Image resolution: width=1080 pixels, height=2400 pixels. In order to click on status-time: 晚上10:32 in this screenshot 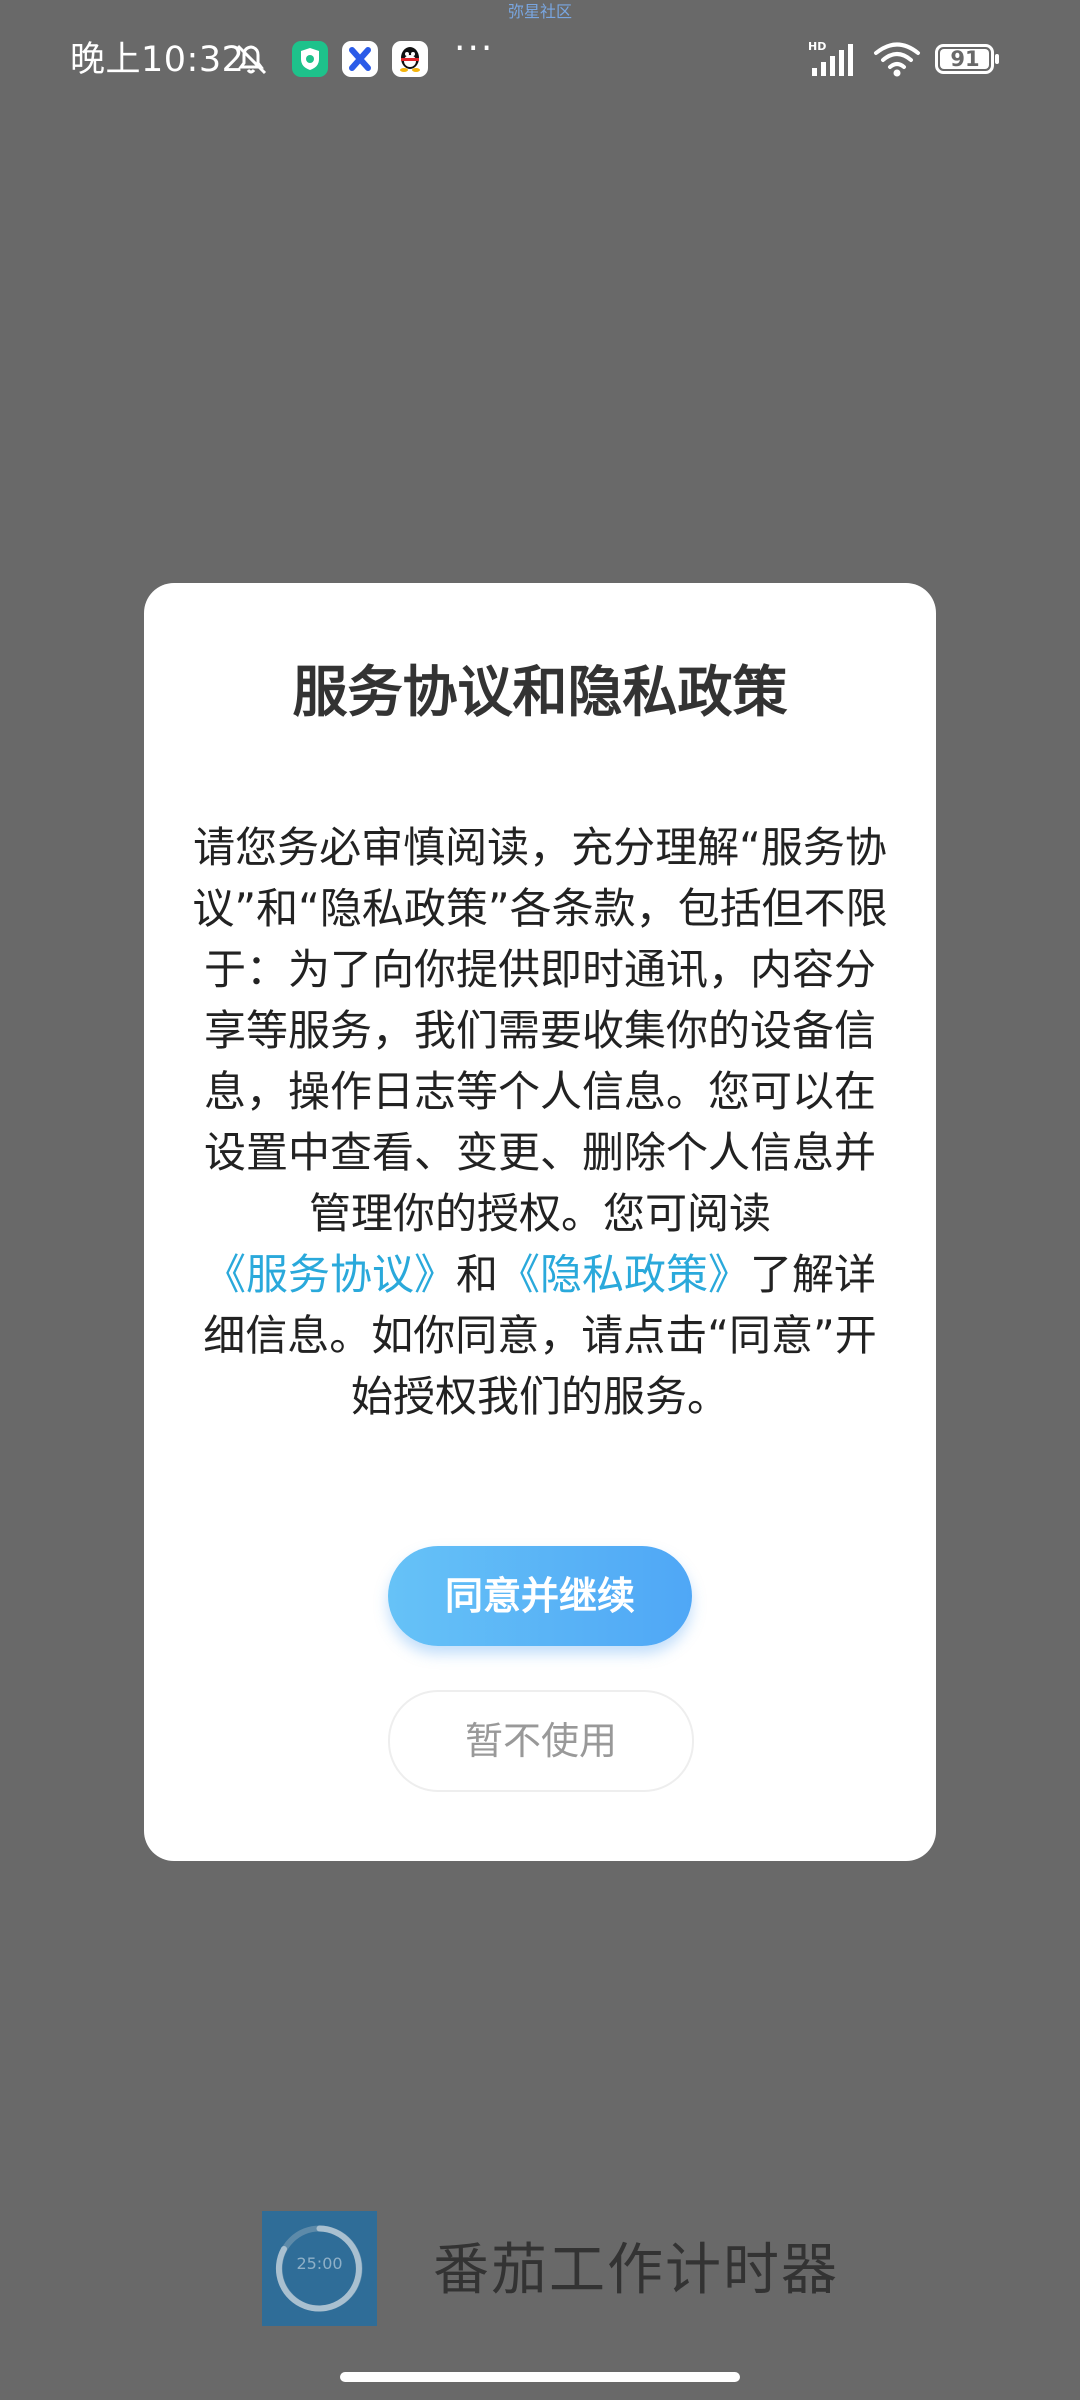, I will do `click(157, 60)`.